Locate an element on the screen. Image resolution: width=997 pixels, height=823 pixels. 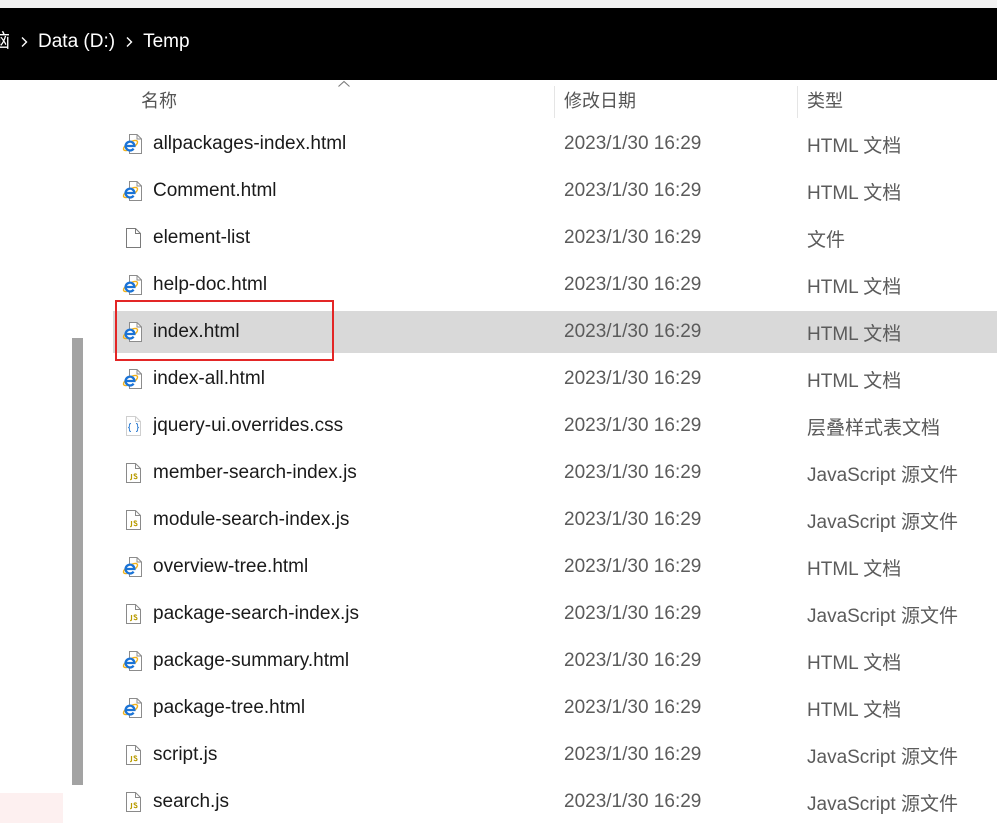
file-row: help-doc.html 2023/1/30 16:29 HTML 文档 is located at coordinates (555, 285).